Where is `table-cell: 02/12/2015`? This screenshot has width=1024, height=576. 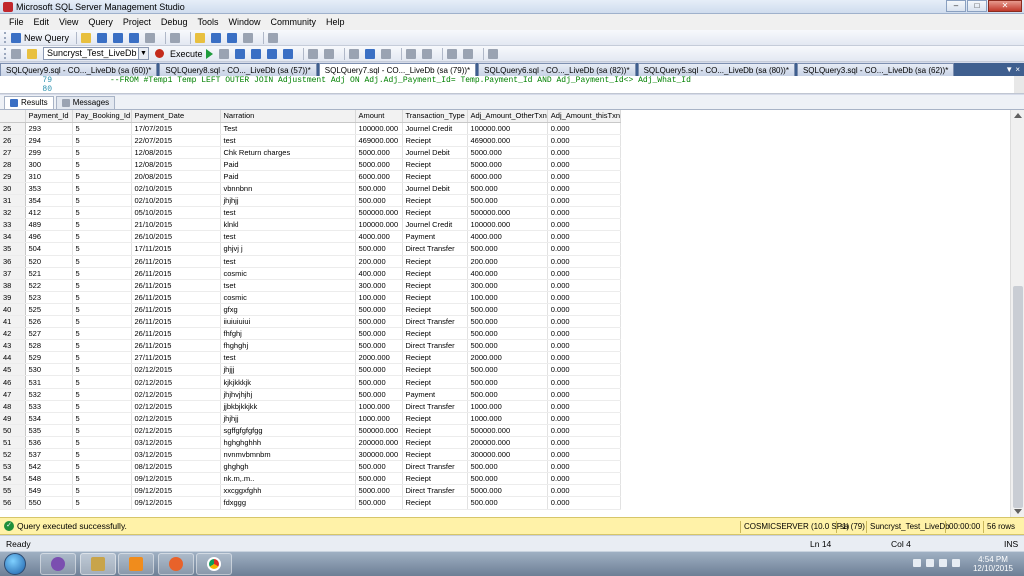
table-cell: 02/12/2015 is located at coordinates (176, 382).